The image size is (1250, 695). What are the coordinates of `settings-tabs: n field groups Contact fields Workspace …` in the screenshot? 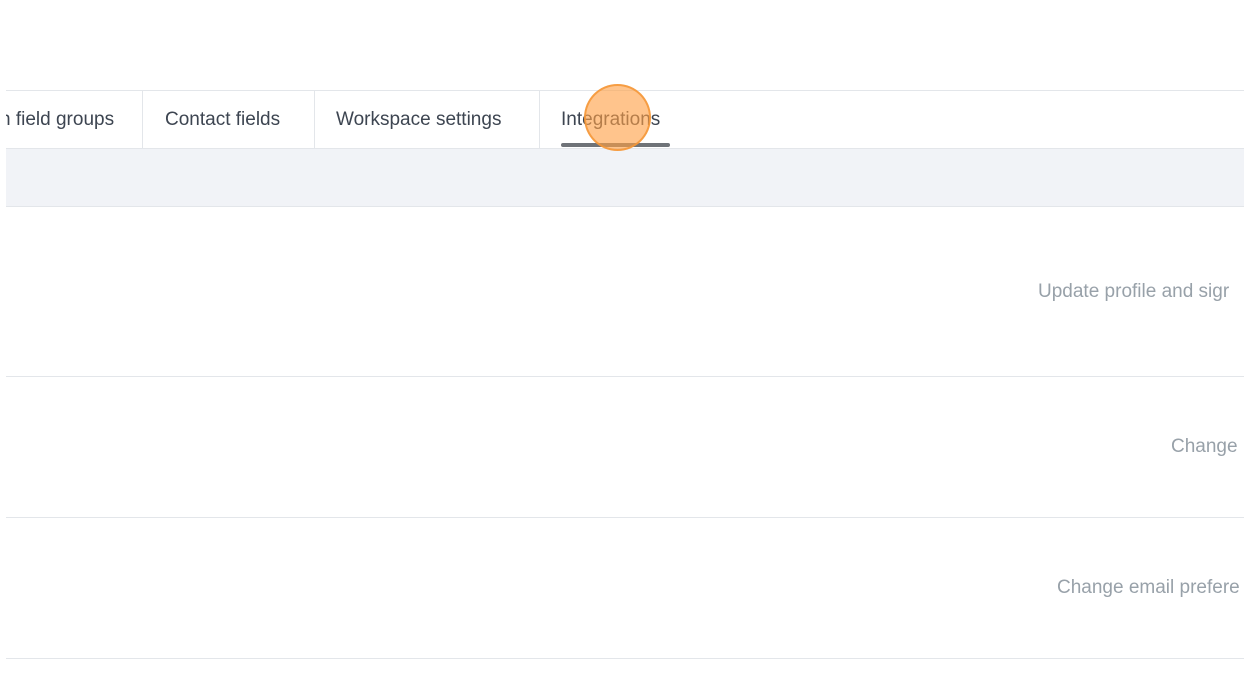 It's located at (625, 119).